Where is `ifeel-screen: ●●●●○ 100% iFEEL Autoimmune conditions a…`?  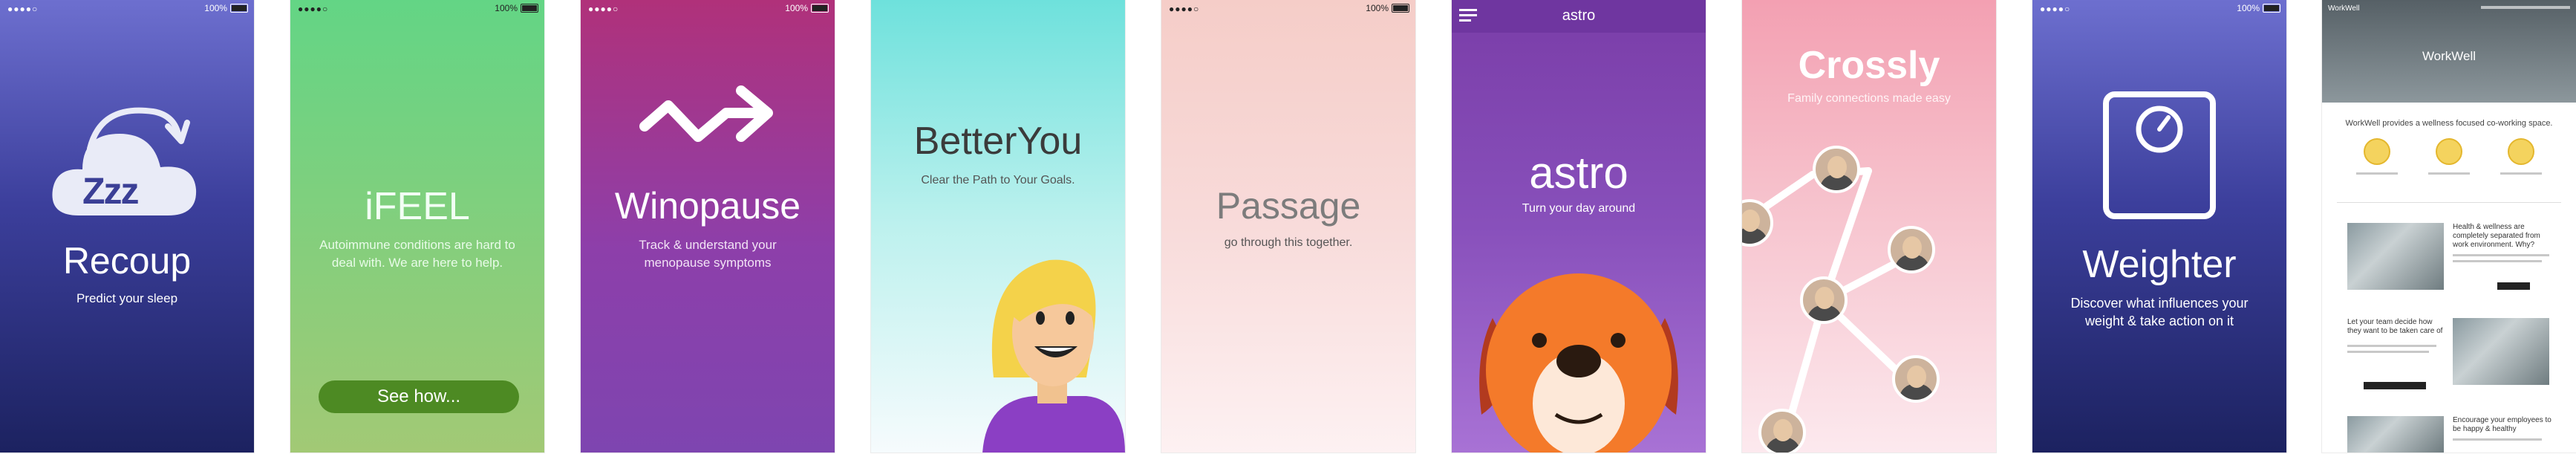 ifeel-screen: ●●●●○ 100% iFEEL Autoimmune conditions a… is located at coordinates (417, 226).